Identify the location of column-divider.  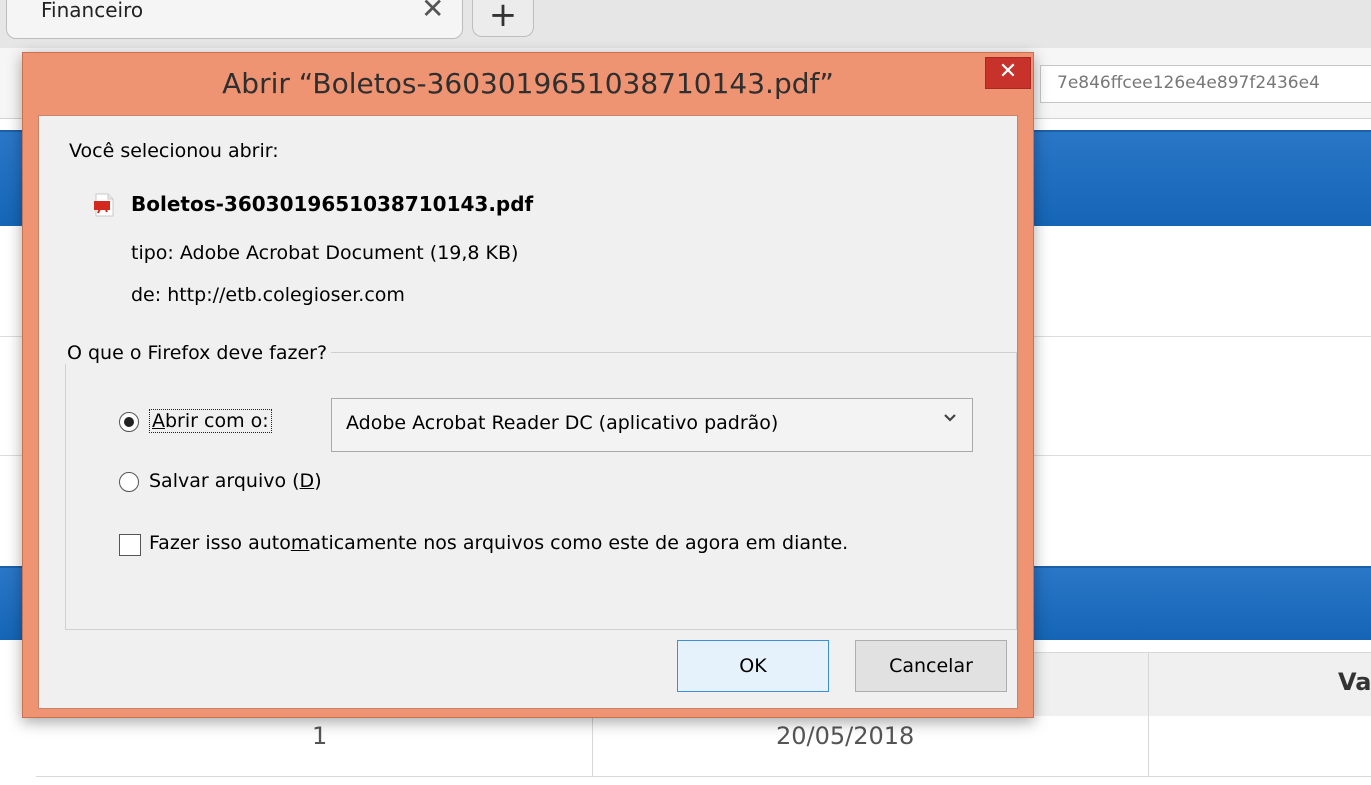
(1148, 714).